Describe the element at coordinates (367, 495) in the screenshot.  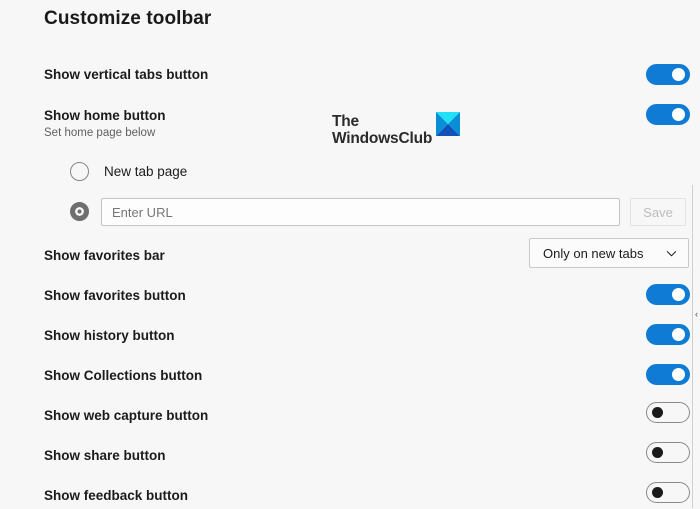
I see `setting-row-show-feedback-button: Show feedback button` at that location.